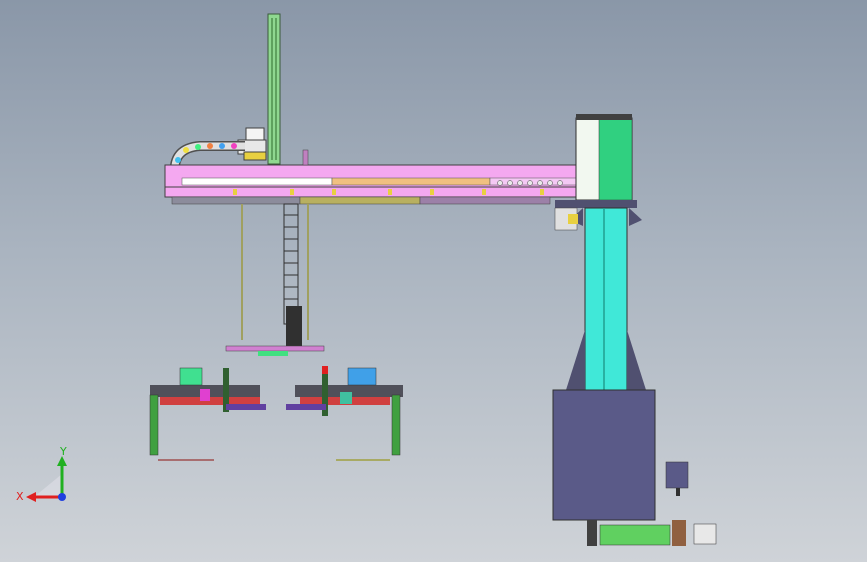  What do you see at coordinates (275, 279) in the screenshot?
I see `lift-ladder` at bounding box center [275, 279].